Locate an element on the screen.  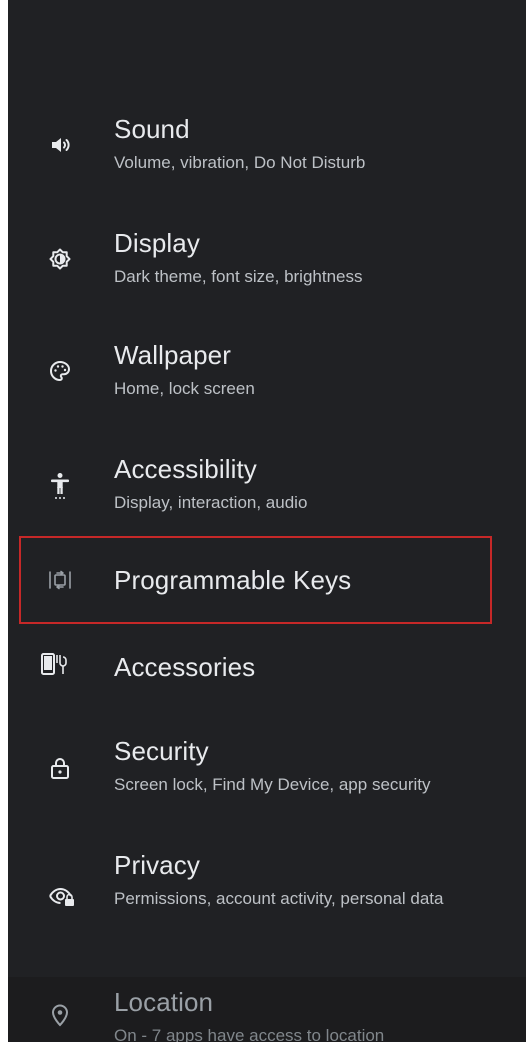
palette-icon is located at coordinates (60, 371).